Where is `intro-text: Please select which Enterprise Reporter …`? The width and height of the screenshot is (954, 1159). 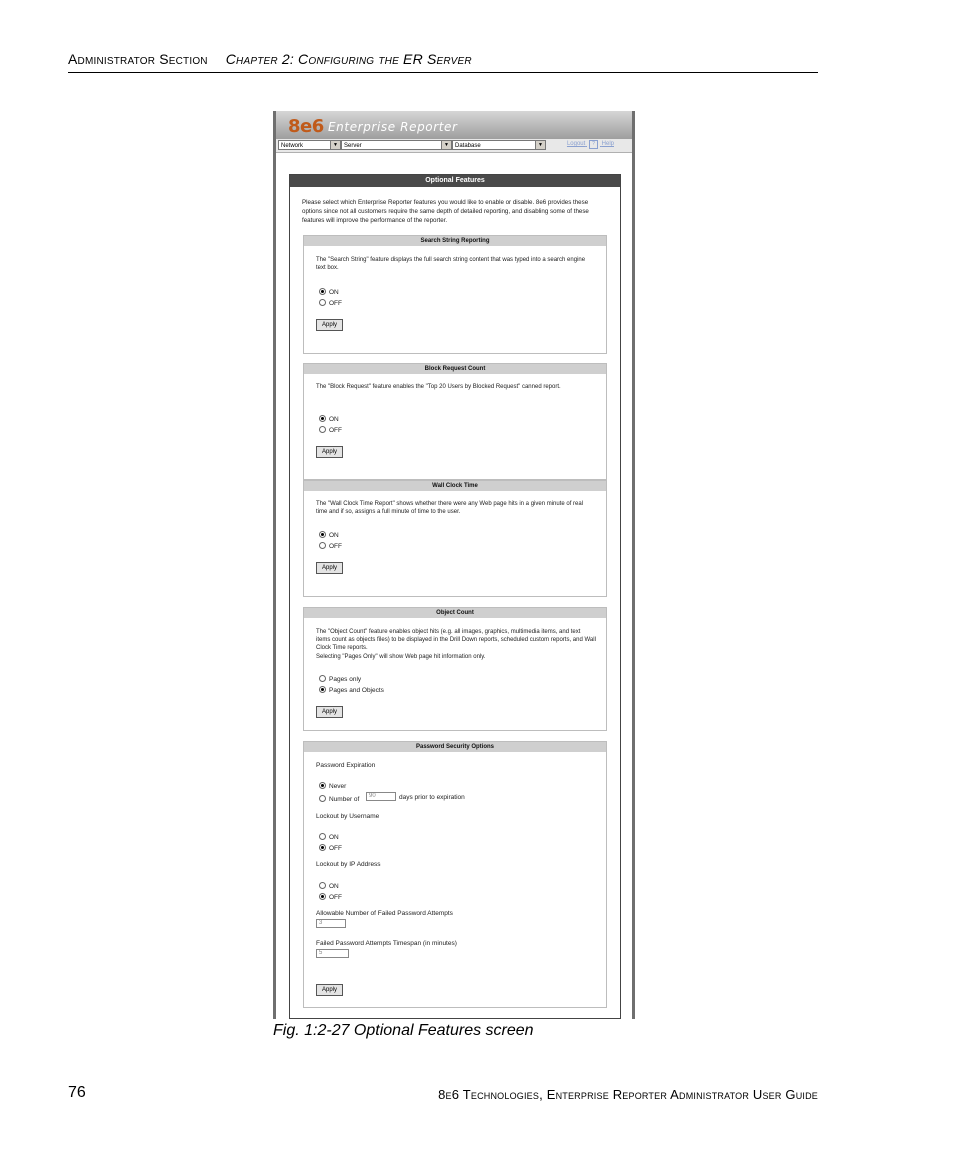
intro-text: Please select which Enterprise Reporter … is located at coordinates (445, 211).